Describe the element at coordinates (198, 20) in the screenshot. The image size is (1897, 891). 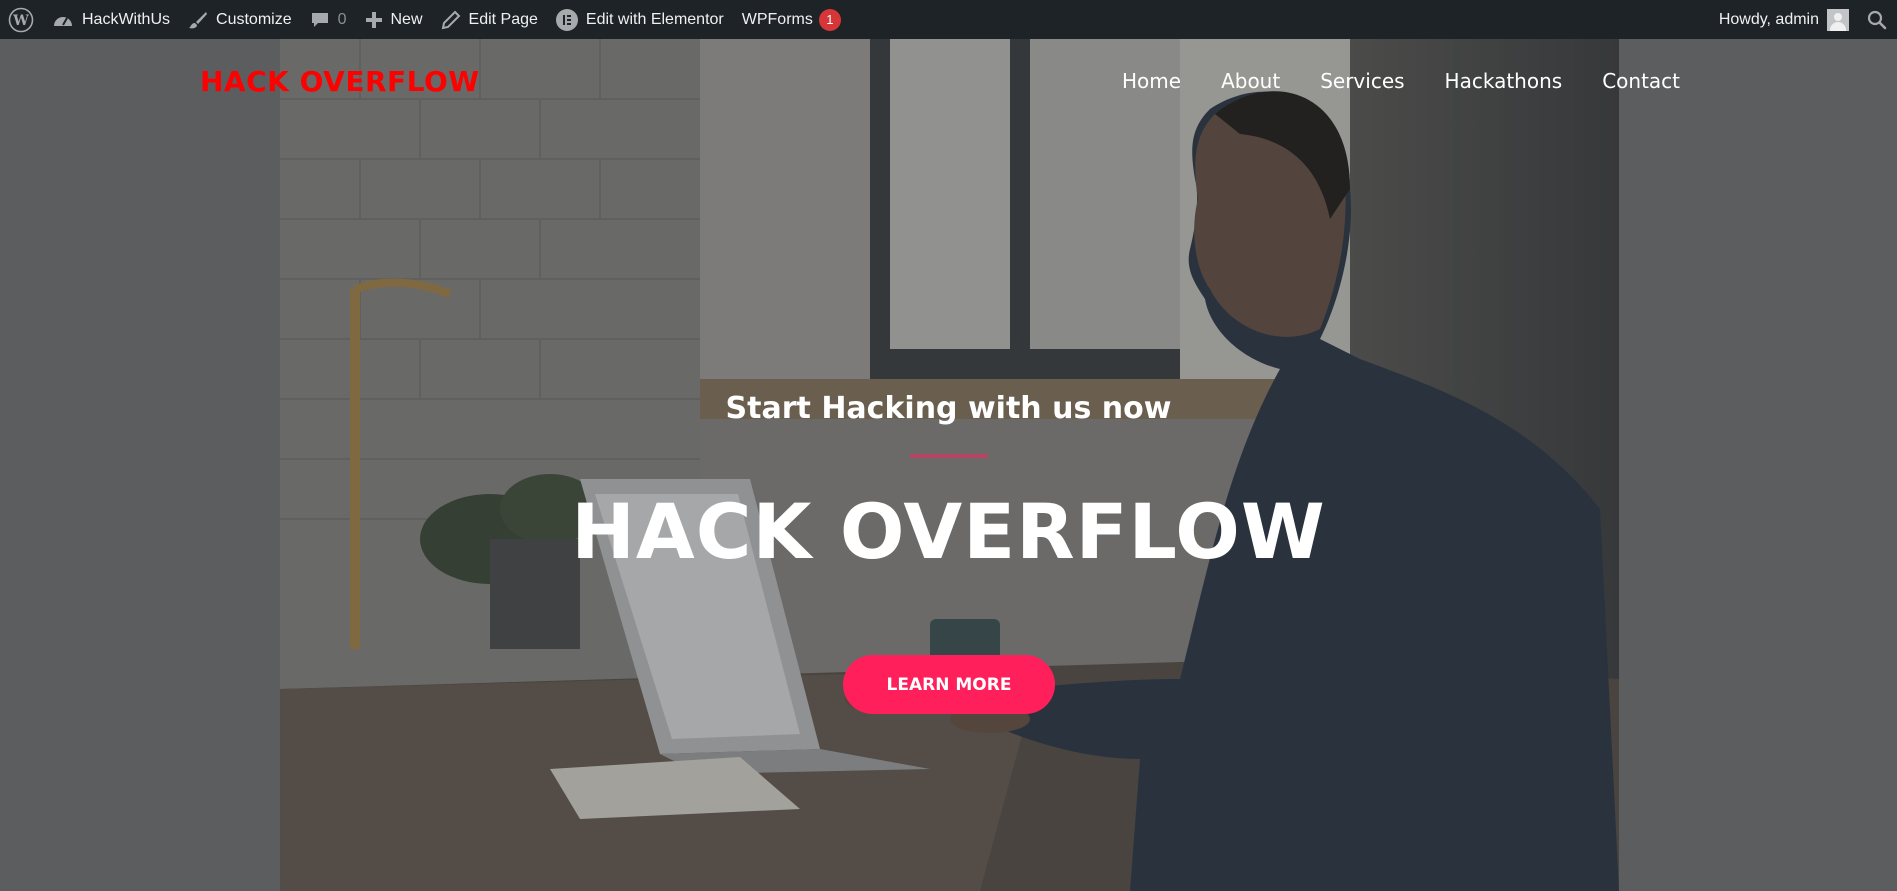
I see `brush-icon` at that location.